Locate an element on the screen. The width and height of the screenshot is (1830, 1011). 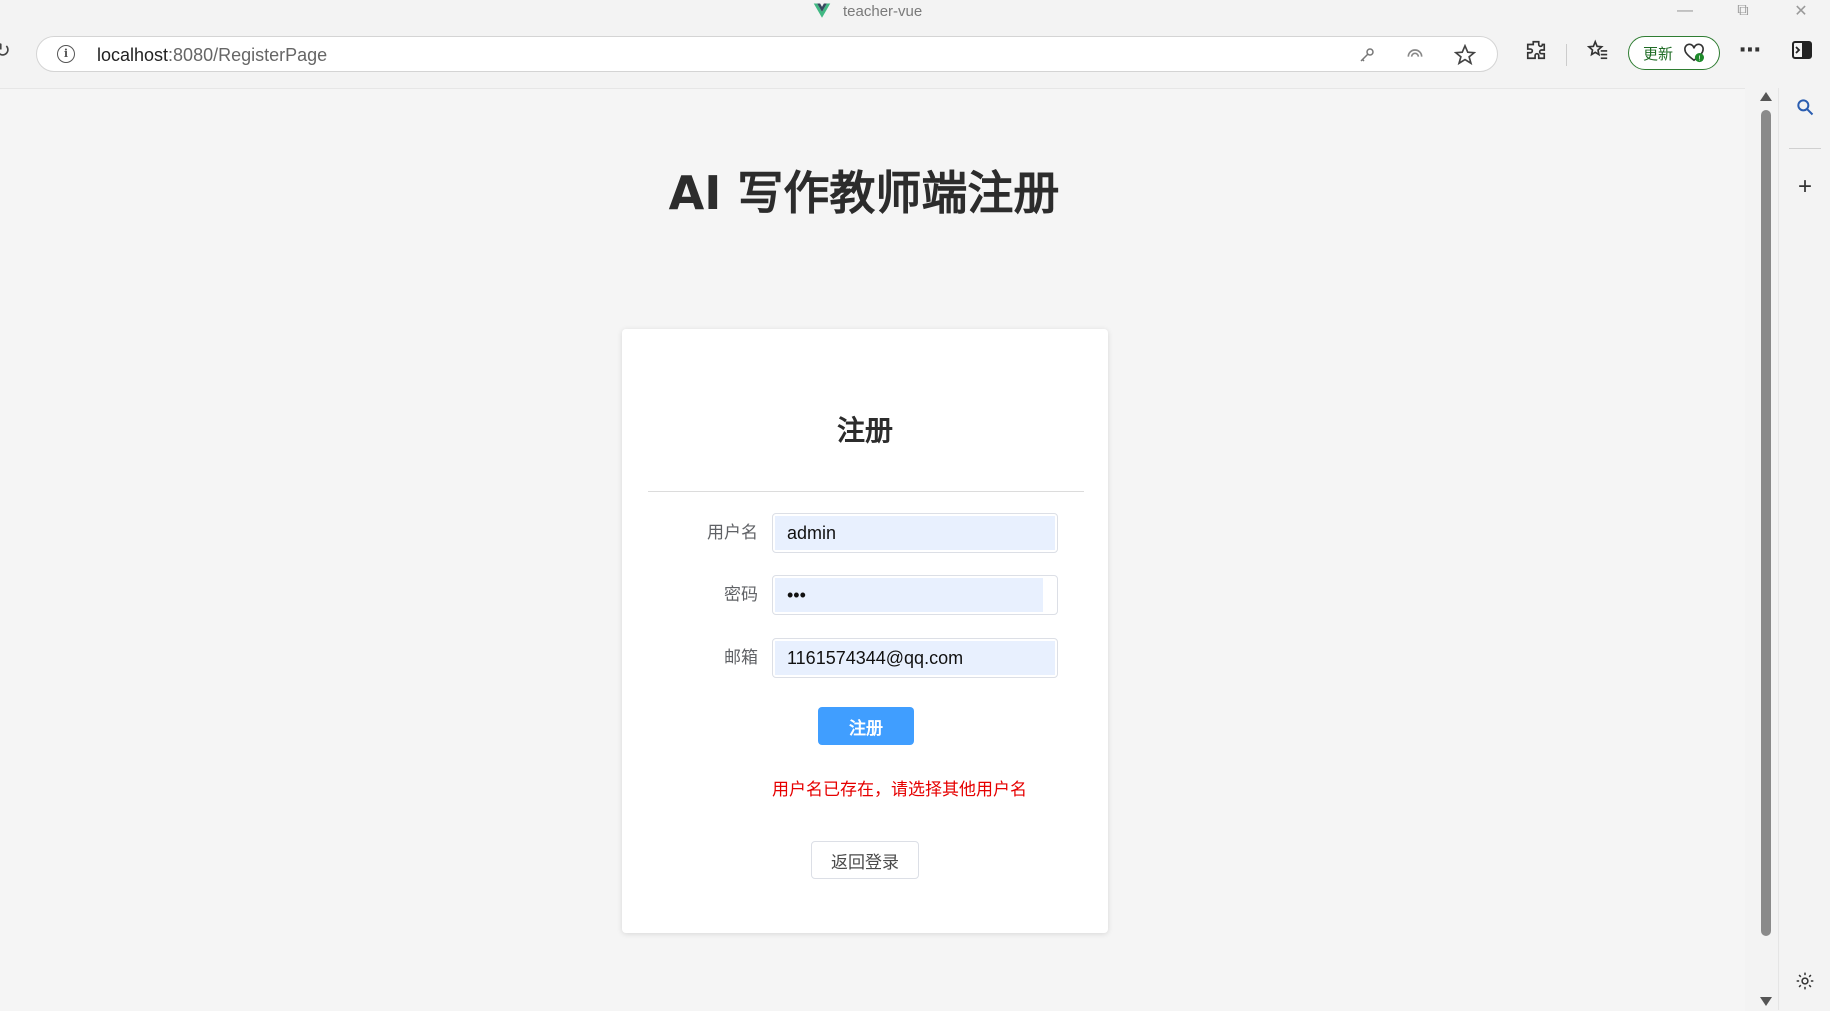
page-title: AI 写作教师端注册 is located at coordinates (864, 193).